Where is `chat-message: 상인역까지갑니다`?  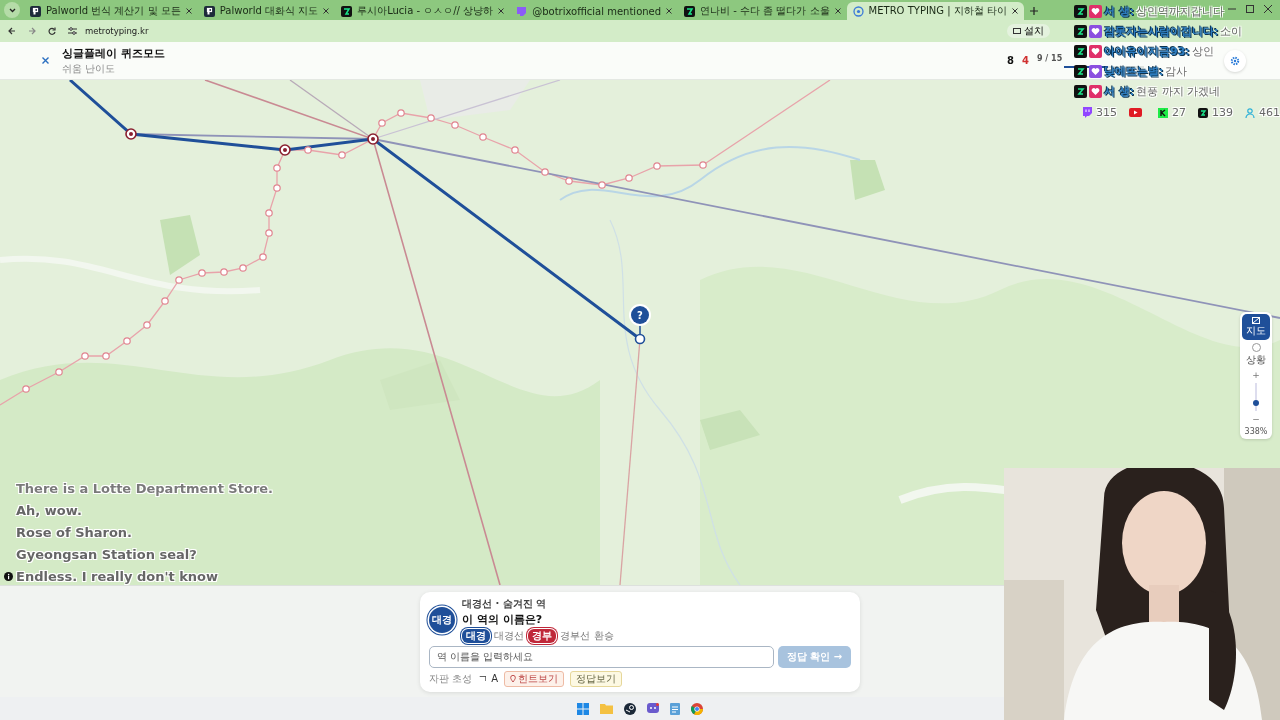
chat-message: 상인역까지갑니다 is located at coordinates (1180, 11).